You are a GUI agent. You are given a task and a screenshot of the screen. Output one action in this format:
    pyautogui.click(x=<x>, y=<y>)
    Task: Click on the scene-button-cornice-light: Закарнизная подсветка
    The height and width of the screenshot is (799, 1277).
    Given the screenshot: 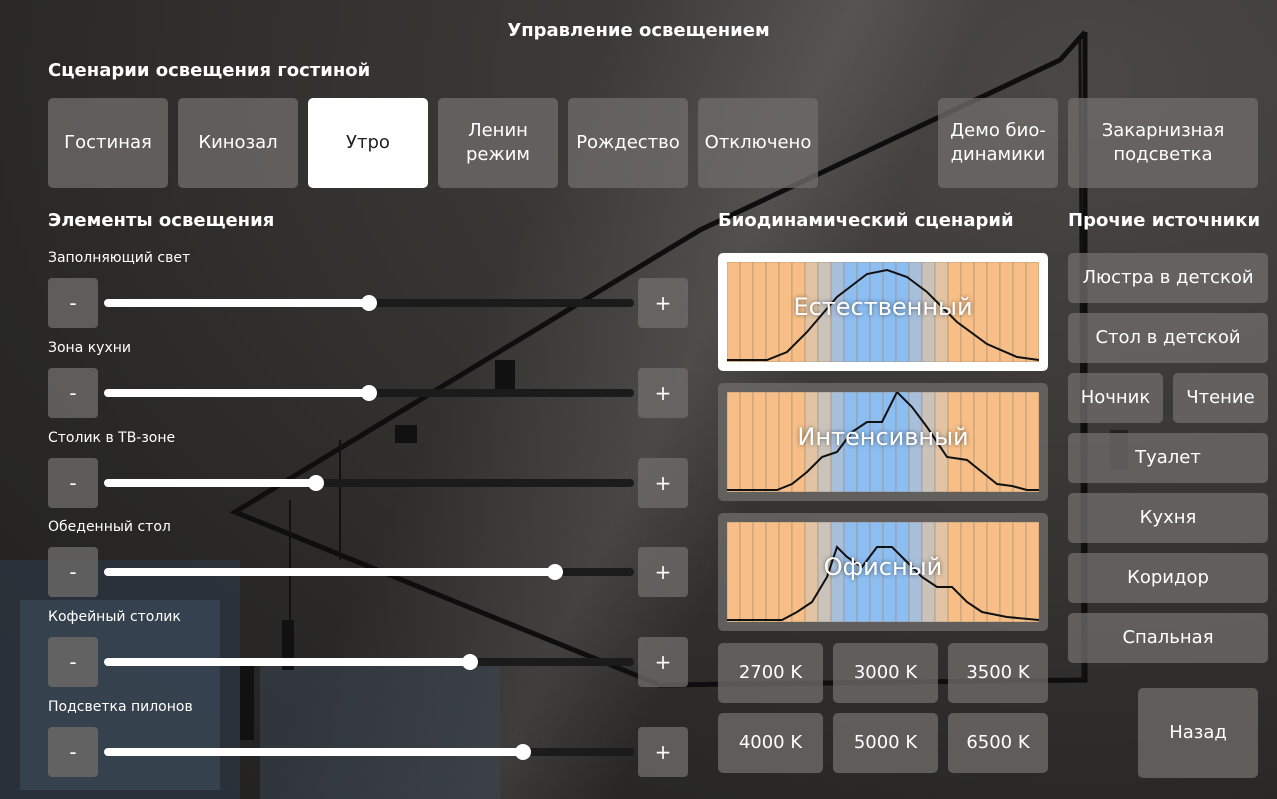 What is the action you would take?
    pyautogui.click(x=1163, y=143)
    